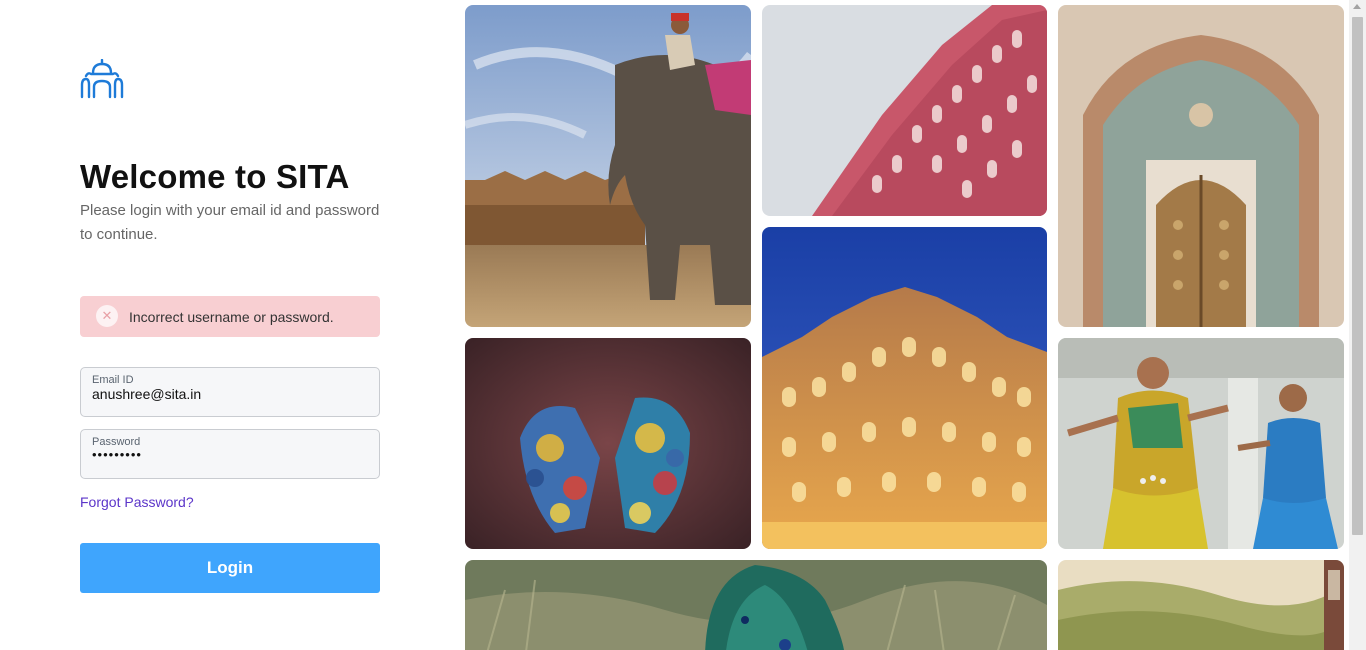 Image resolution: width=1366 pixels, height=650 pixels. I want to click on email-input, so click(227, 394).